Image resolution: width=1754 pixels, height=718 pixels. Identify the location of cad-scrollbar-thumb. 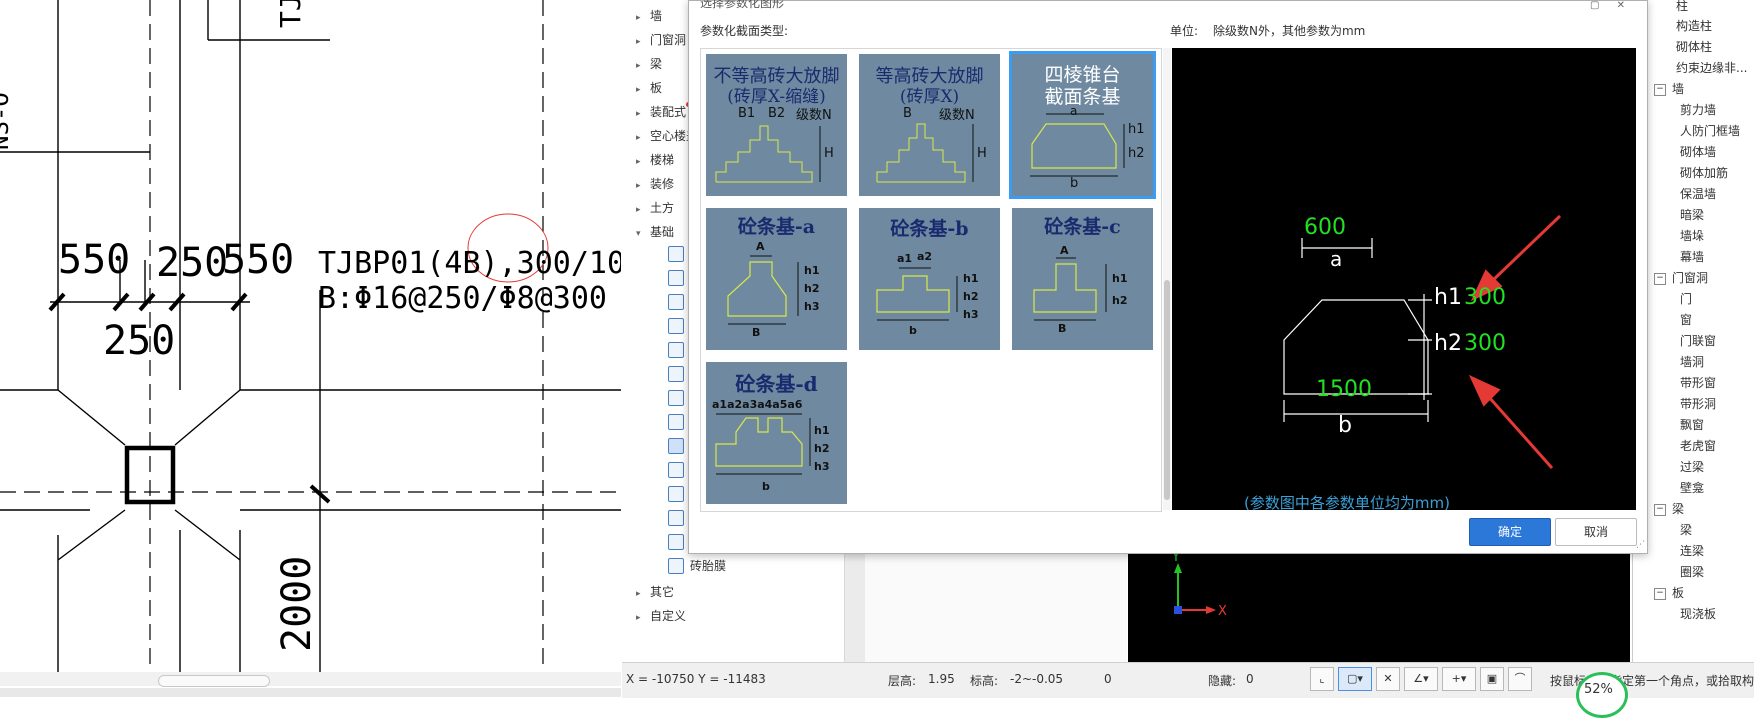
(214, 681).